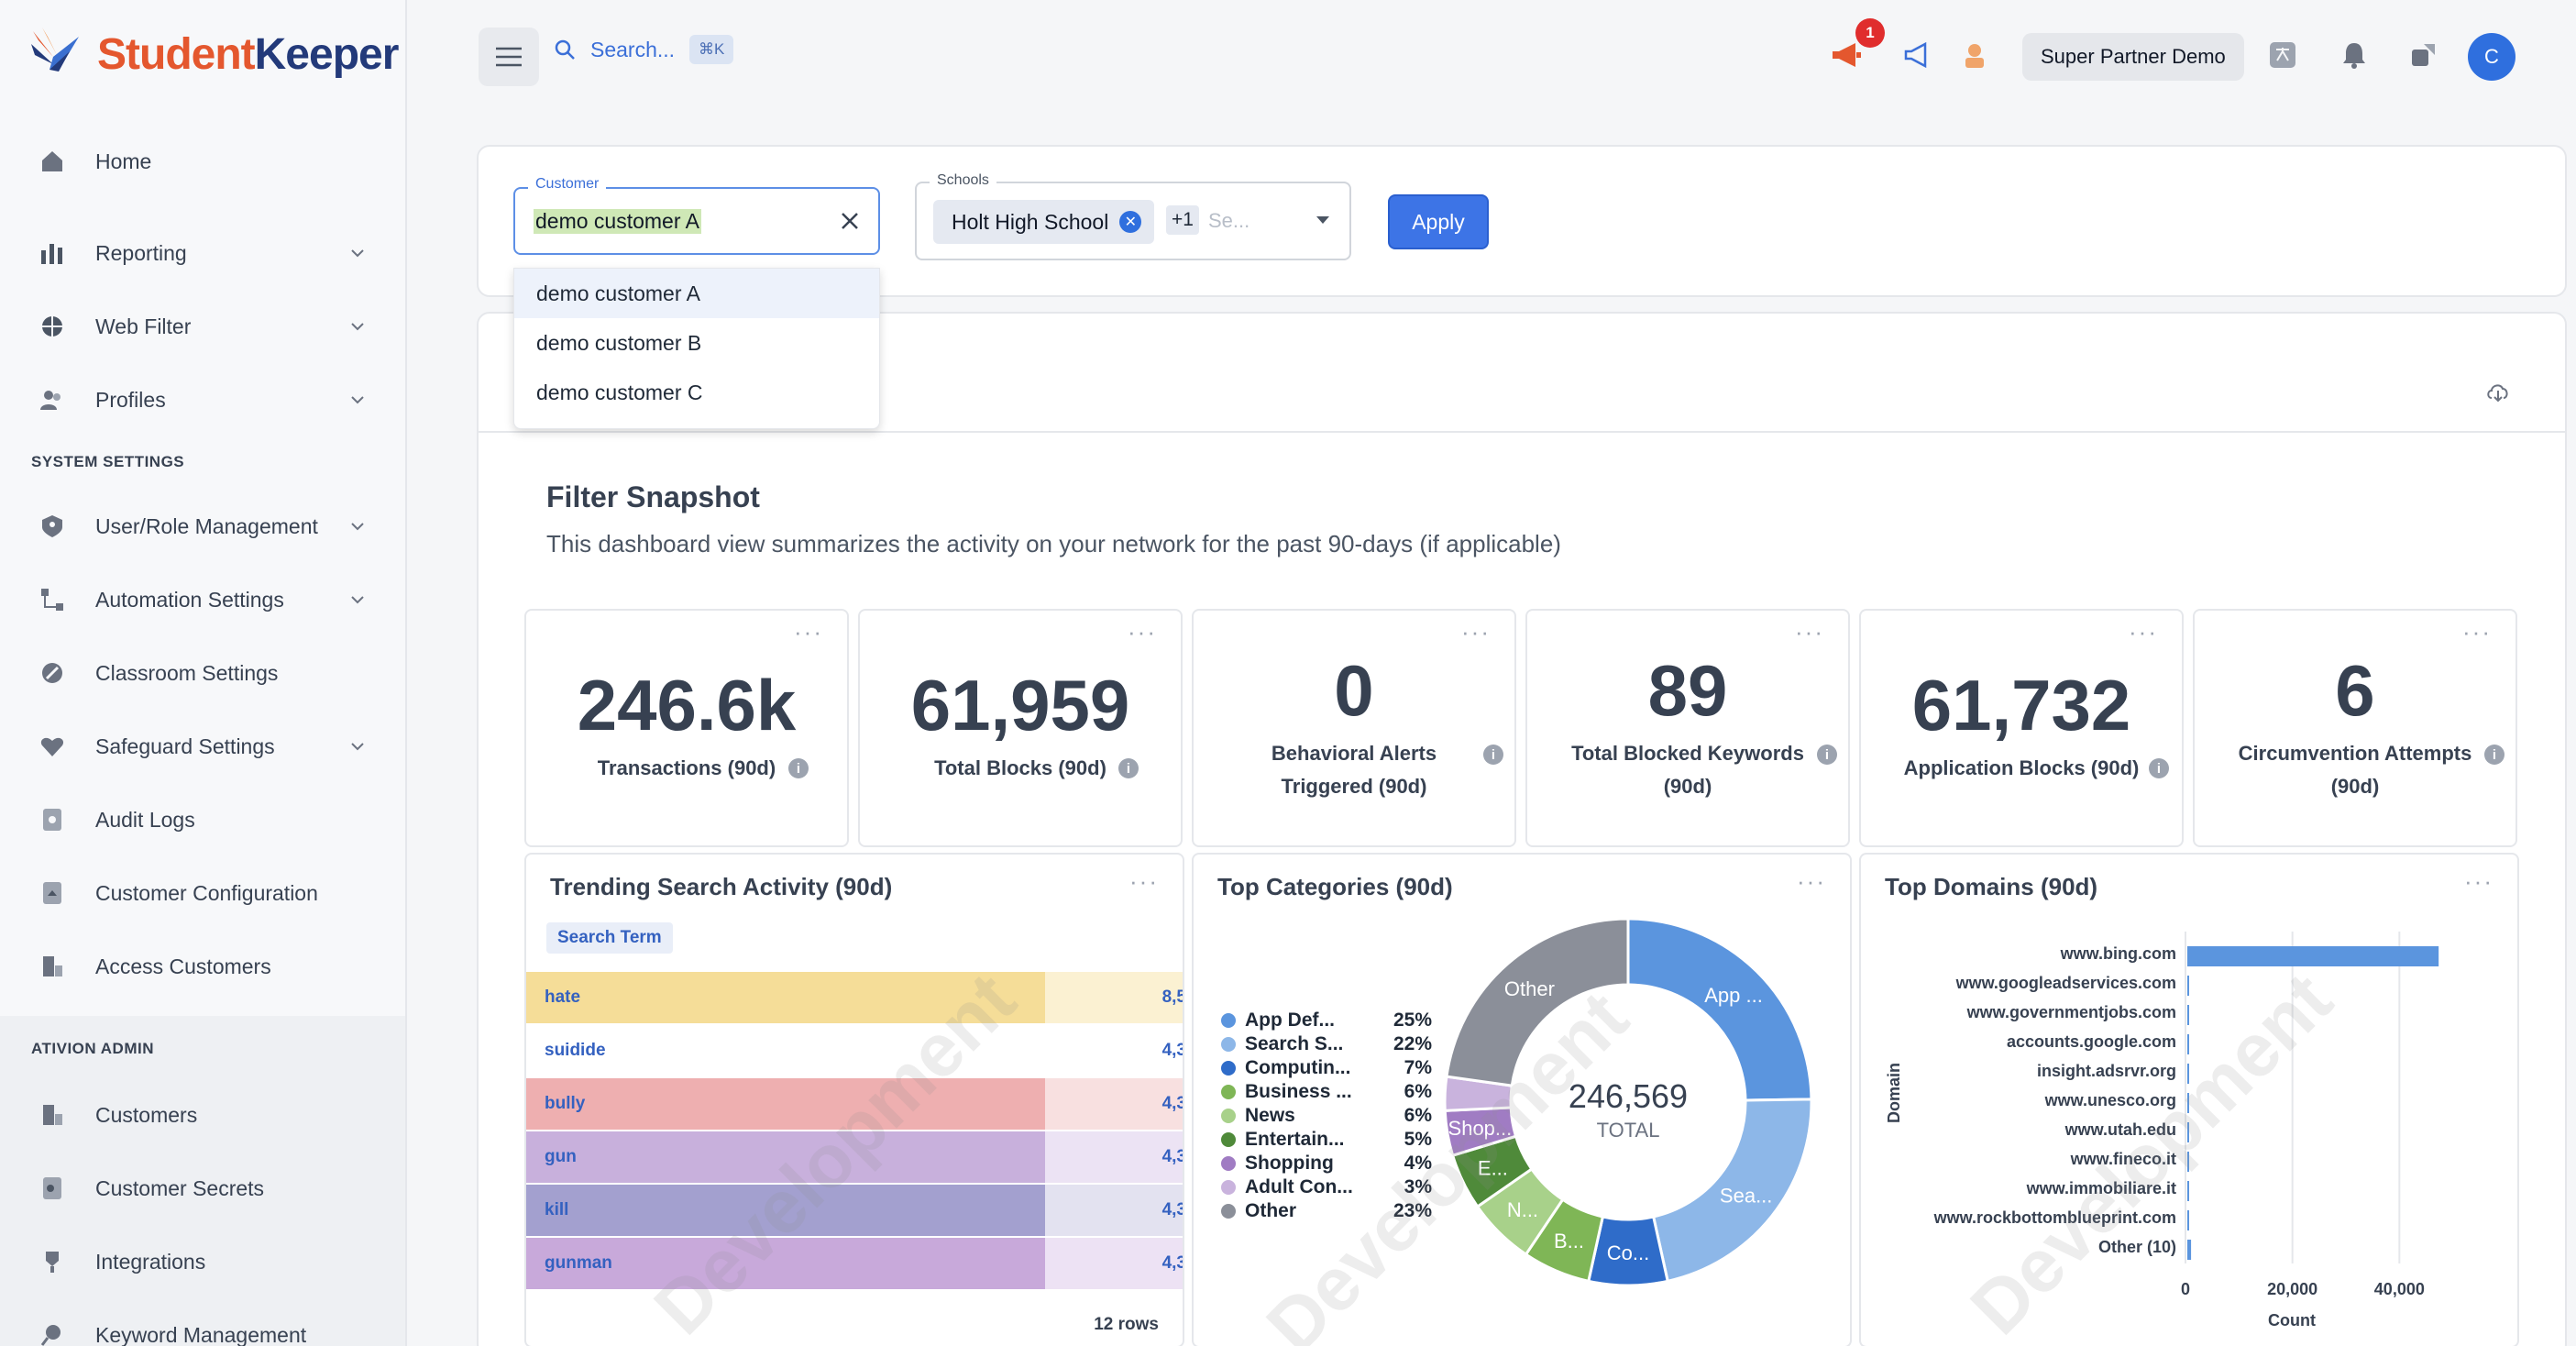  Describe the element at coordinates (696, 392) in the screenshot. I see `dropdown-option: demo customer C` at that location.